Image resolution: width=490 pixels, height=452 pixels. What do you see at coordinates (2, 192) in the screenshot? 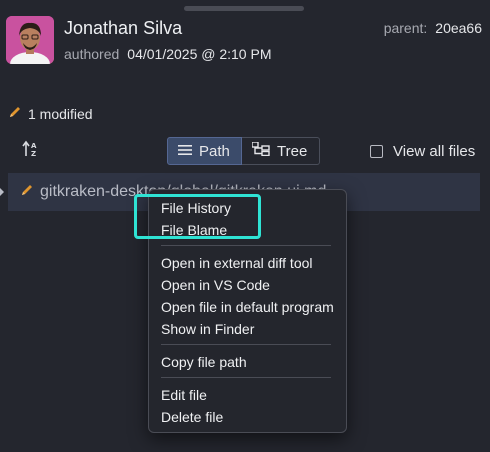
I see `row-indicator-arrow` at bounding box center [2, 192].